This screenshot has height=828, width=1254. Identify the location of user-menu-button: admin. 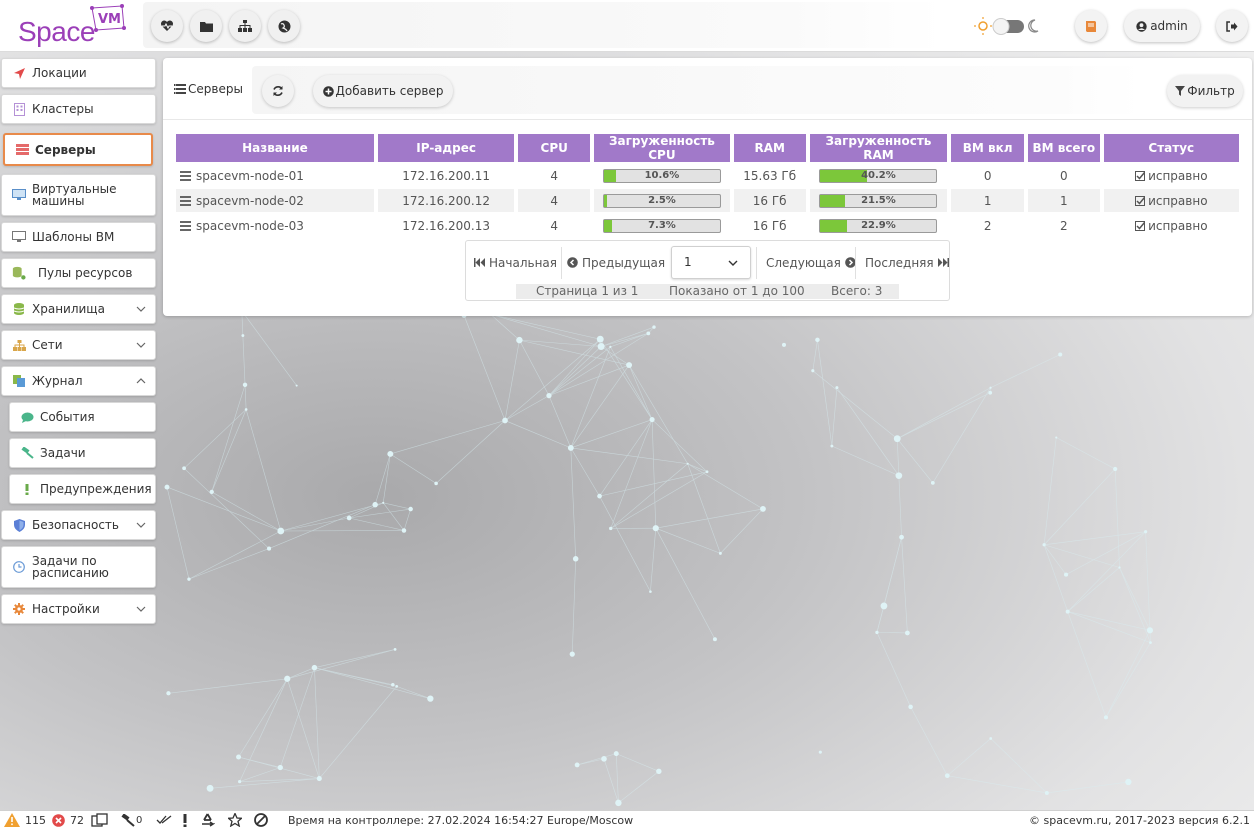
(1162, 26).